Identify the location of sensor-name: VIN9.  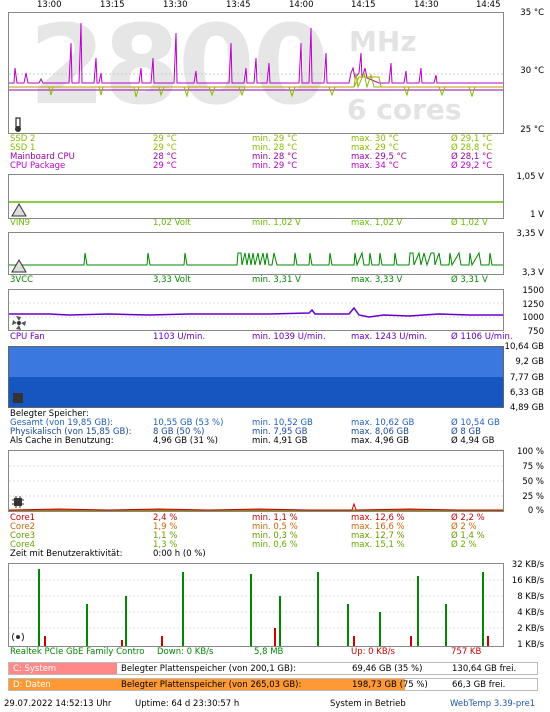
(20, 223).